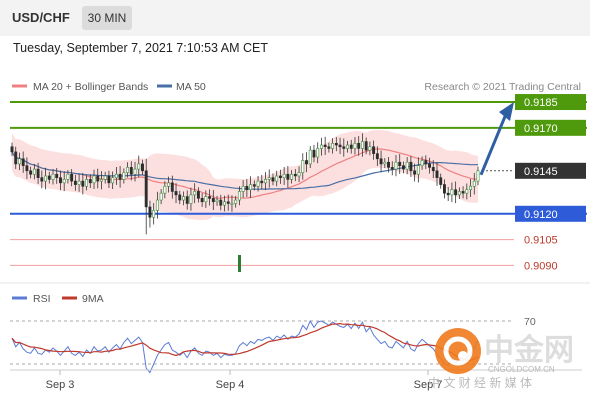 The image size is (590, 400). What do you see at coordinates (480, 382) in the screenshot?
I see `watermark-tagline: 中 文 财 经 新 媒 体` at bounding box center [480, 382].